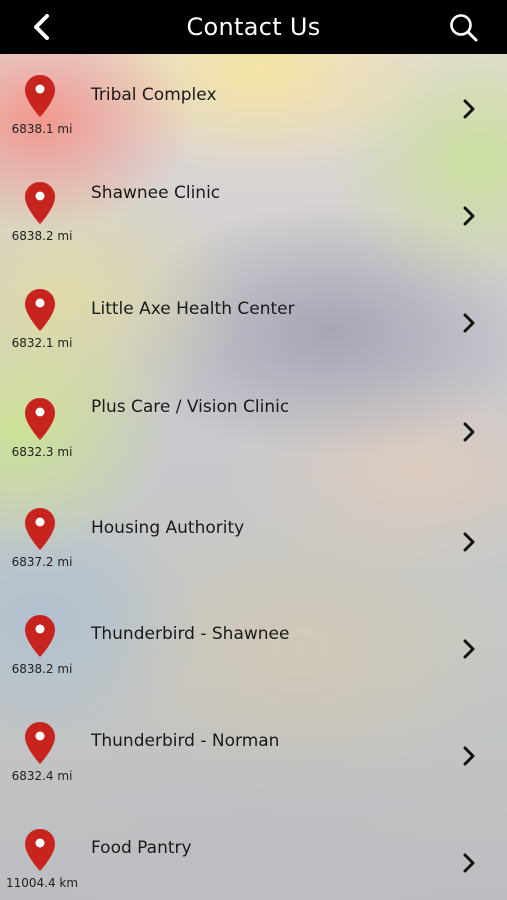  I want to click on location-name: Tribal Complex, so click(154, 95).